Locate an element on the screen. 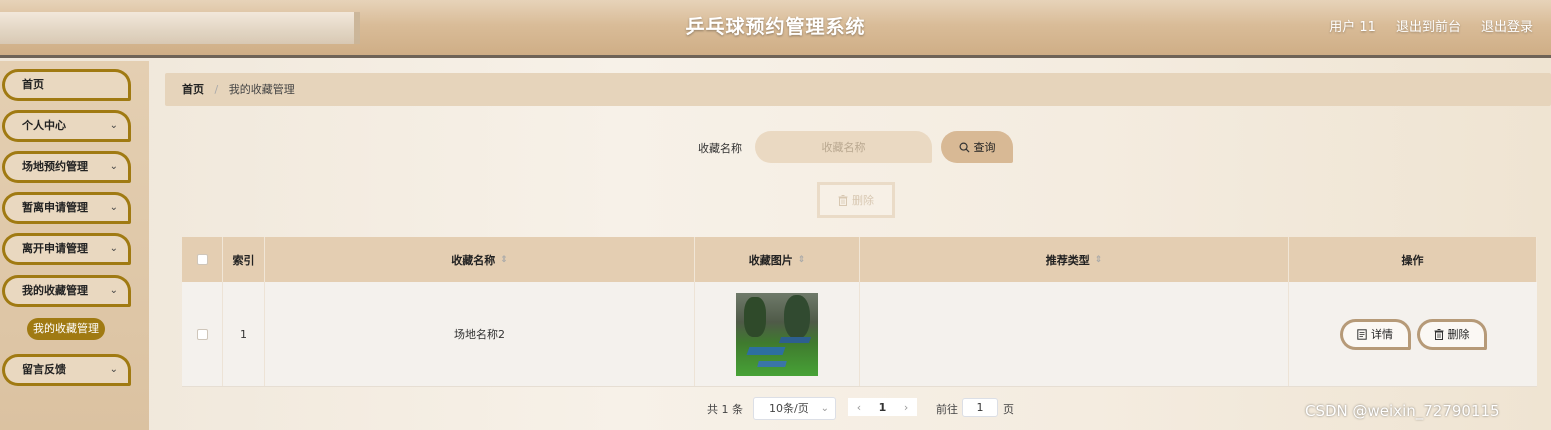 Image resolution: width=1551 pixels, height=430 pixels. search-label: 收藏名称 is located at coordinates (720, 148).